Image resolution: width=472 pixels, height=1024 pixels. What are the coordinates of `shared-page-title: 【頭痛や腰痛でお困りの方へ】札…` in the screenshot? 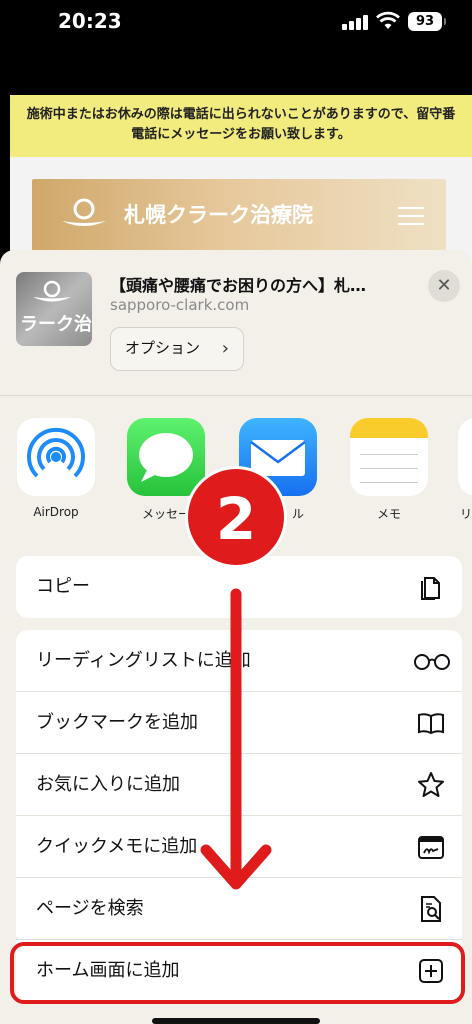 It's located at (238, 285).